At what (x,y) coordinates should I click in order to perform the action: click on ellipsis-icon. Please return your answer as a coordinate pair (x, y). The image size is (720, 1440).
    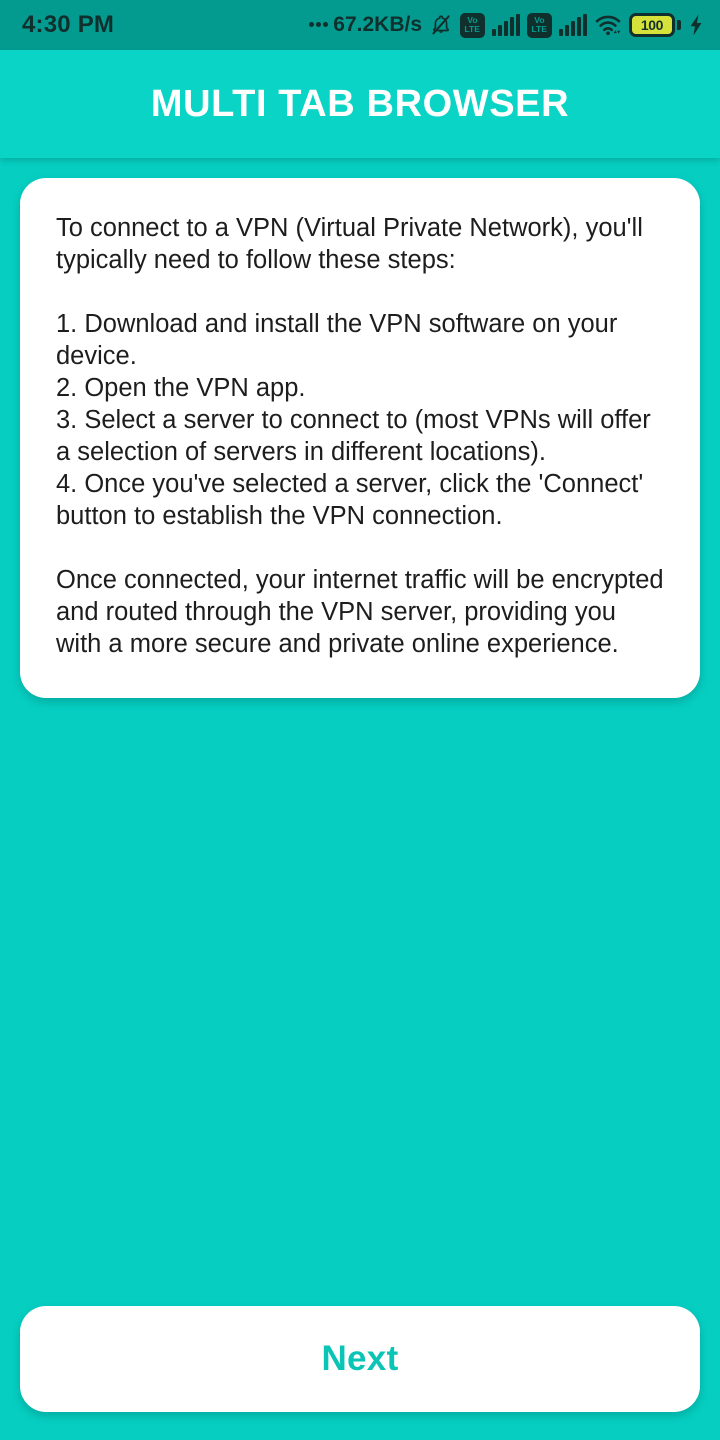
    Looking at the image, I should click on (319, 25).